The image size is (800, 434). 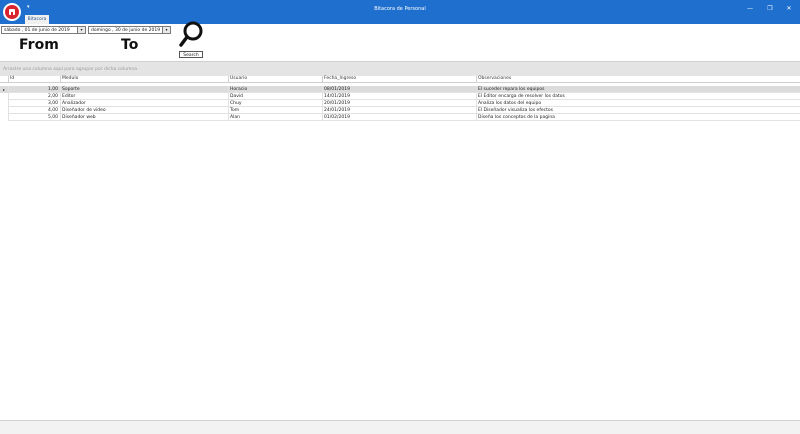 I want to click on tab-bitacora: Bitacora, so click(x=37, y=19).